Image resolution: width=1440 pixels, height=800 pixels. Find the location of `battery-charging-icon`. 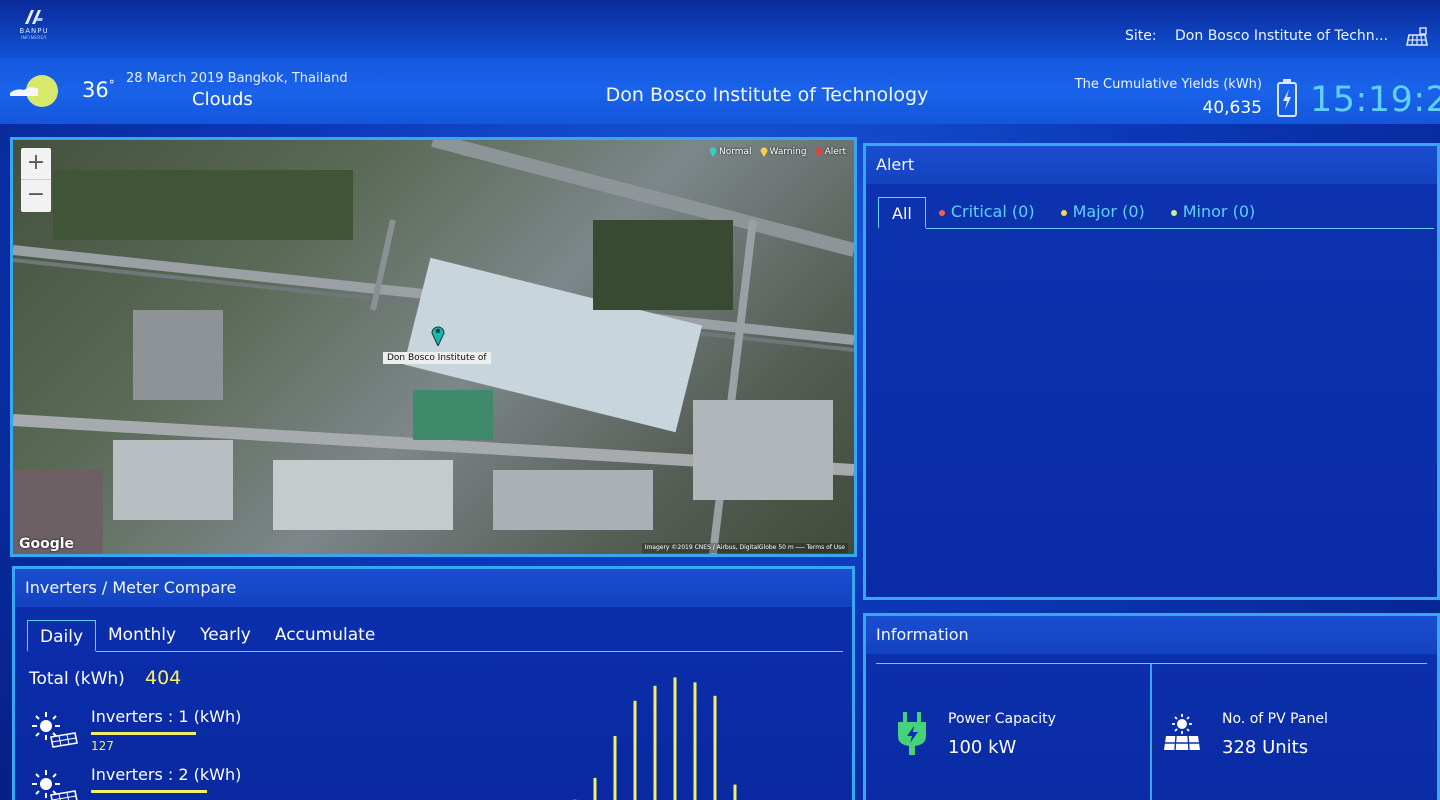

battery-charging-icon is located at coordinates (1287, 98).